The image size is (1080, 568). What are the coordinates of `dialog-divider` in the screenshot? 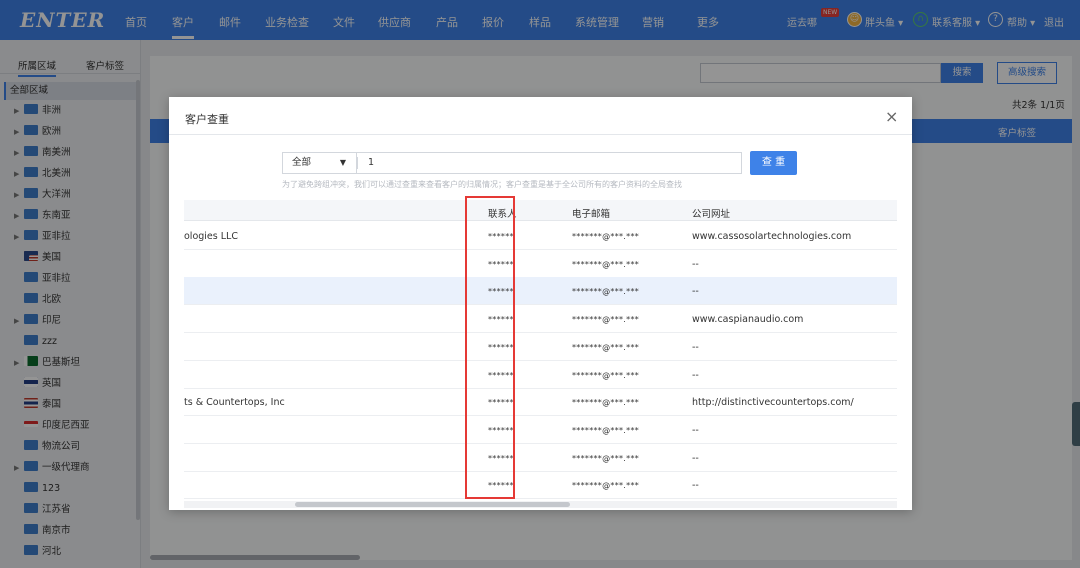 It's located at (540, 134).